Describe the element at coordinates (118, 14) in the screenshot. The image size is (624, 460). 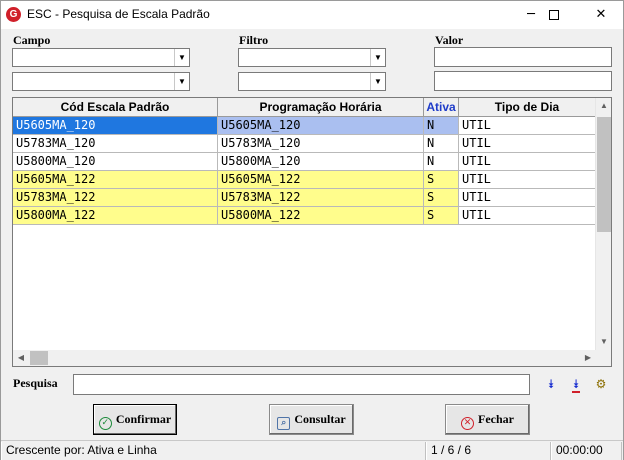
I see `window-title: ESC - Pesquisa de Escala Padrão` at that location.